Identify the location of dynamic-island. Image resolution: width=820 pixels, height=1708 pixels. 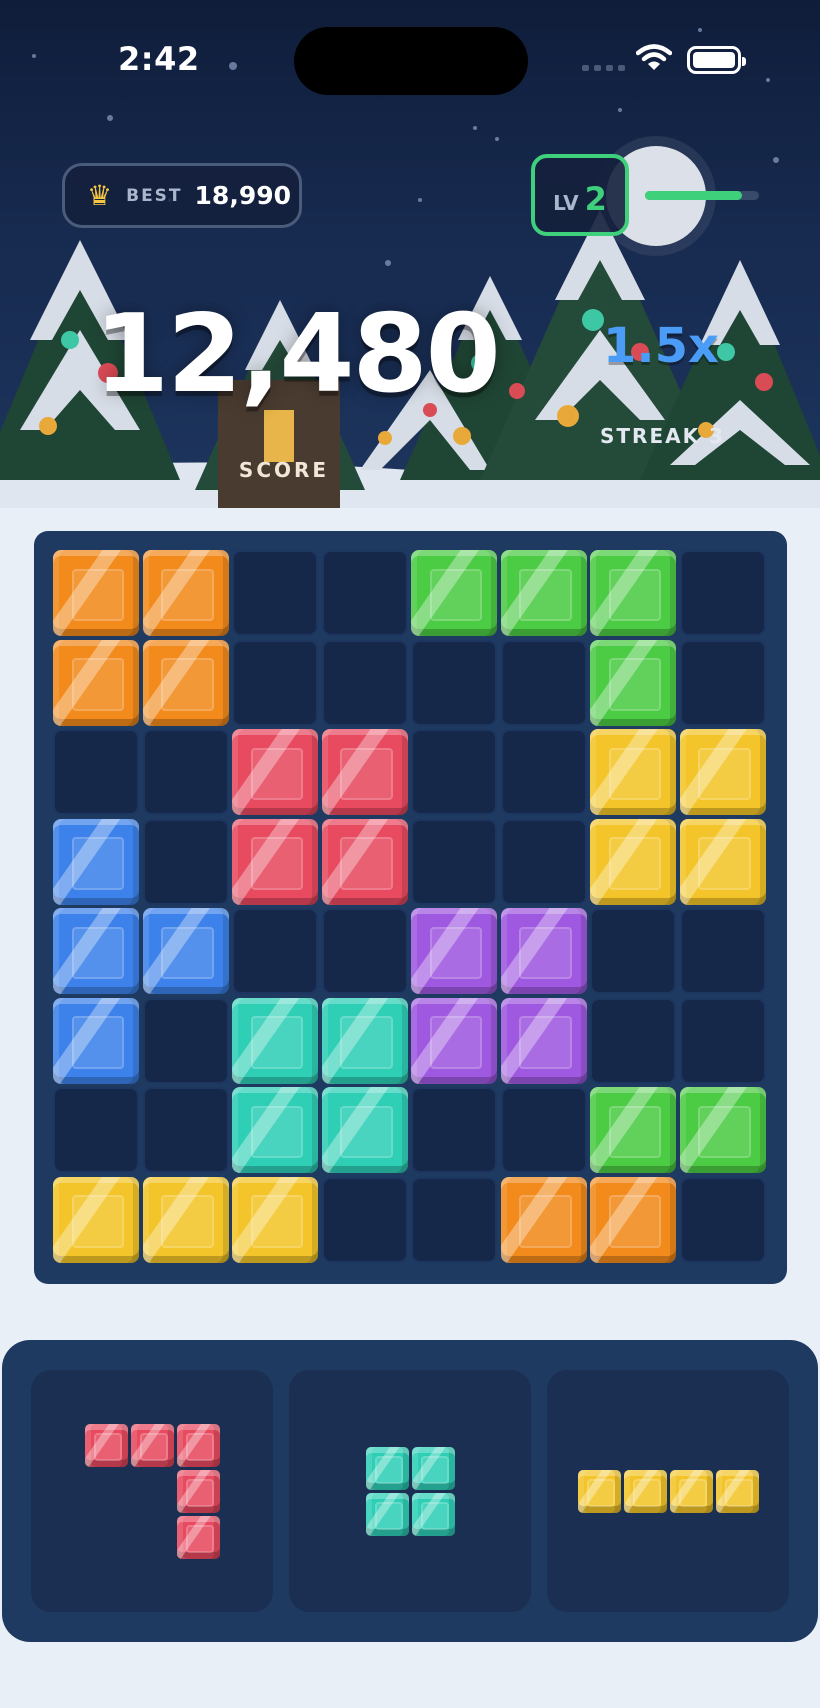
(411, 61).